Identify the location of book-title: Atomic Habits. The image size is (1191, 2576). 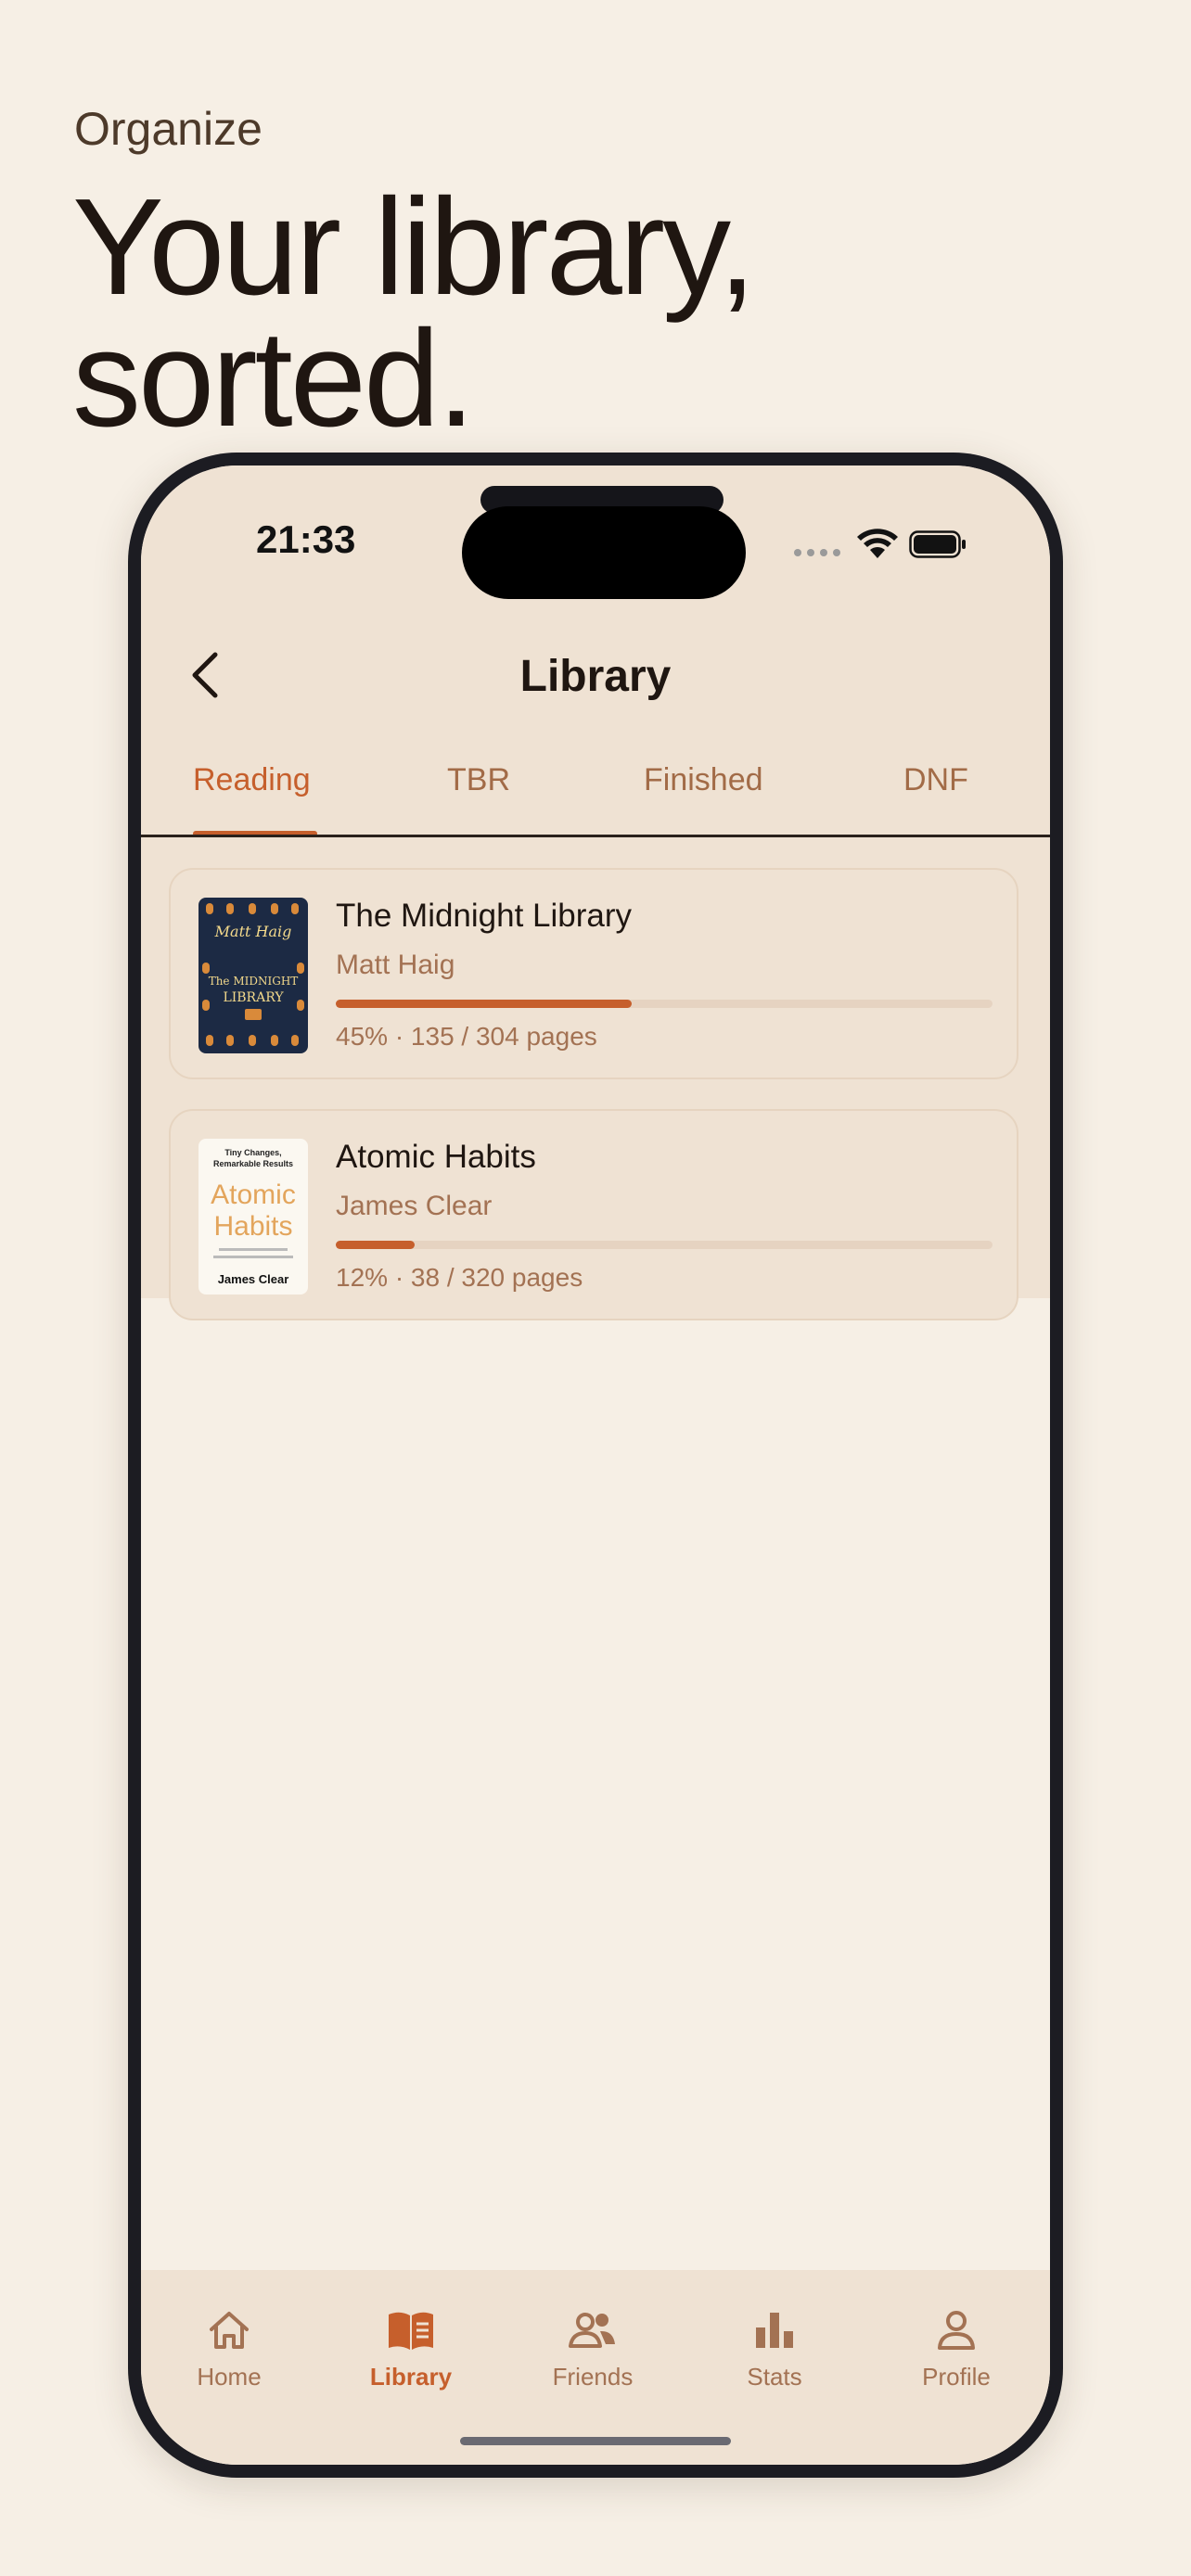
(436, 1157).